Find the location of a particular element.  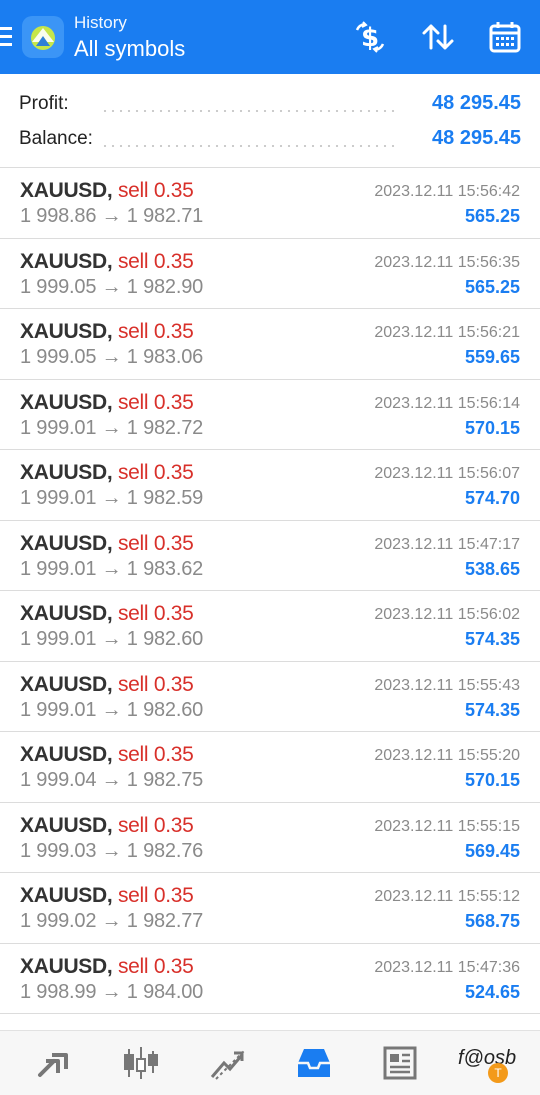

notification-badge: T is located at coordinates (498, 1073).